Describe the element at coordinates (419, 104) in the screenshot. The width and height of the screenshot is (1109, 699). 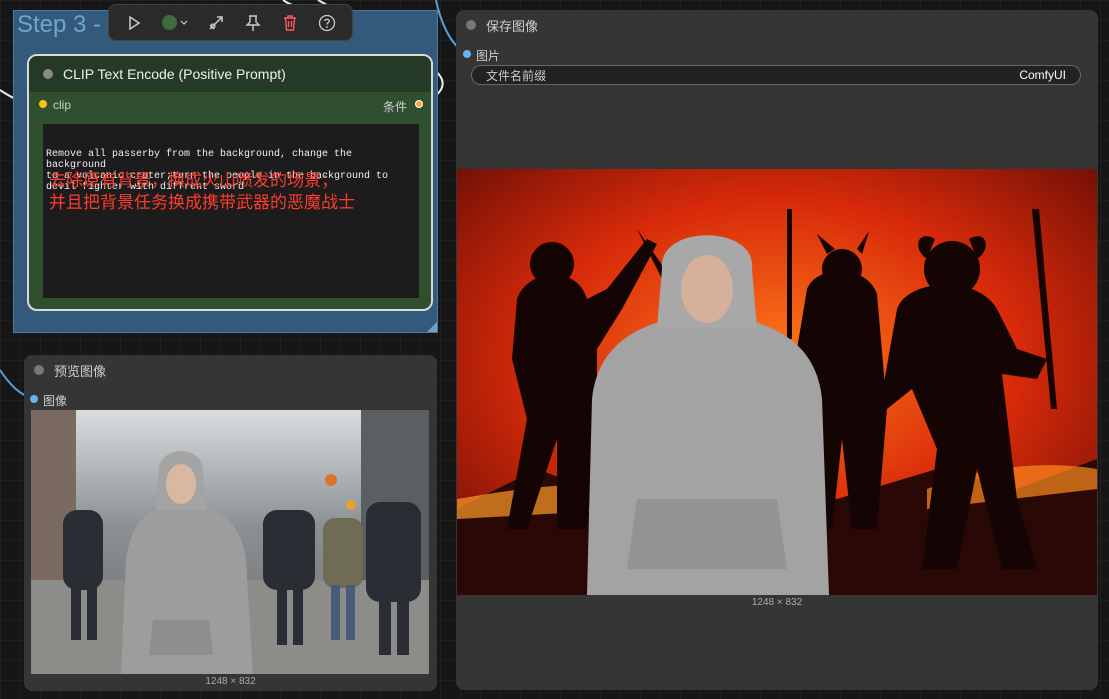
I see `condition-output-slot` at that location.